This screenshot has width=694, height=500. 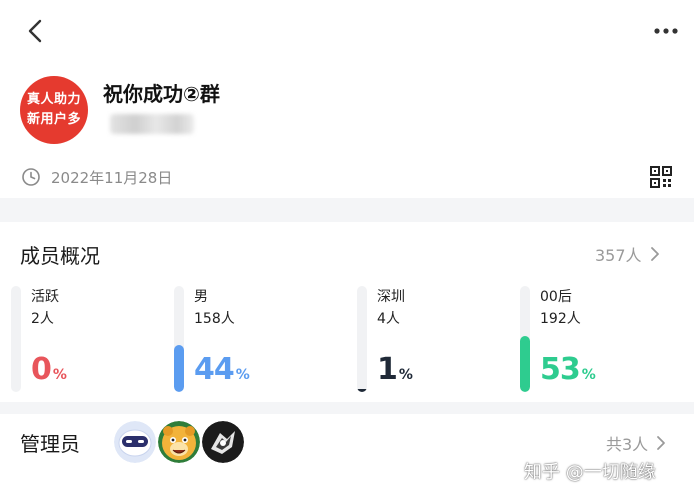 What do you see at coordinates (161, 94) in the screenshot?
I see `group-name: 祝你成功②群` at bounding box center [161, 94].